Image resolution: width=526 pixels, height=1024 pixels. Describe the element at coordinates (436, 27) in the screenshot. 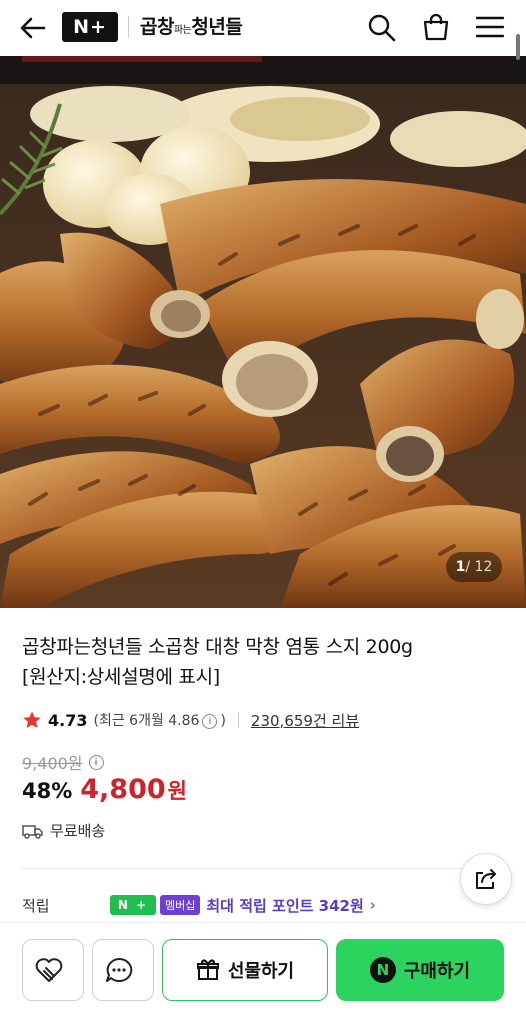

I see `shopping-bag-icon` at that location.